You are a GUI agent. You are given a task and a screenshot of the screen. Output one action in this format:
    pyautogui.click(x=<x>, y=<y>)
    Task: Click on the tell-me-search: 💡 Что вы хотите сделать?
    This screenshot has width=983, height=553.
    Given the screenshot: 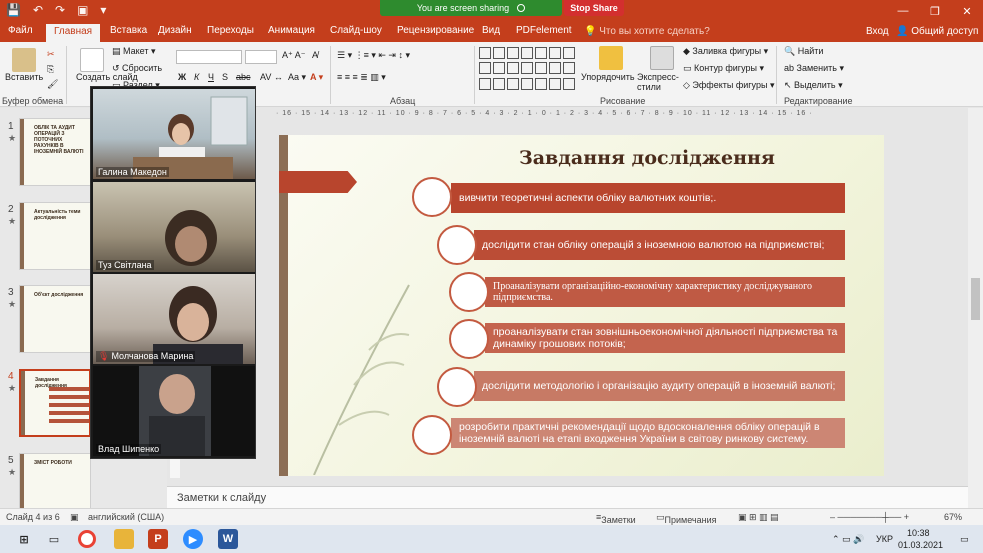 What is the action you would take?
    pyautogui.click(x=647, y=31)
    